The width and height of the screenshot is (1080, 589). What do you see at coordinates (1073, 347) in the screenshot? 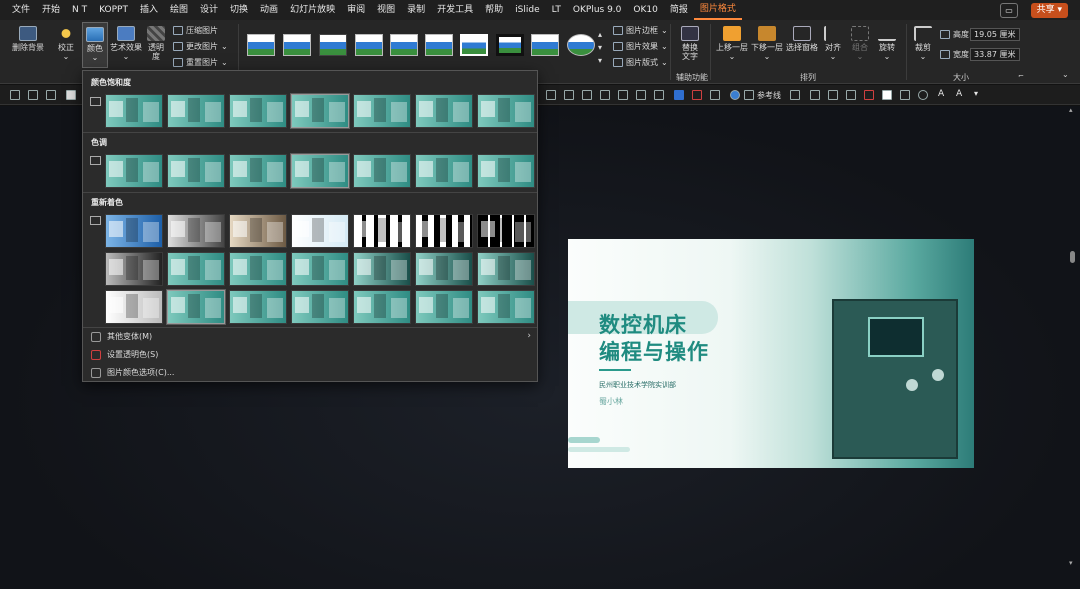
I see `vertical-scrollbar: ▴ ▾` at bounding box center [1073, 347].